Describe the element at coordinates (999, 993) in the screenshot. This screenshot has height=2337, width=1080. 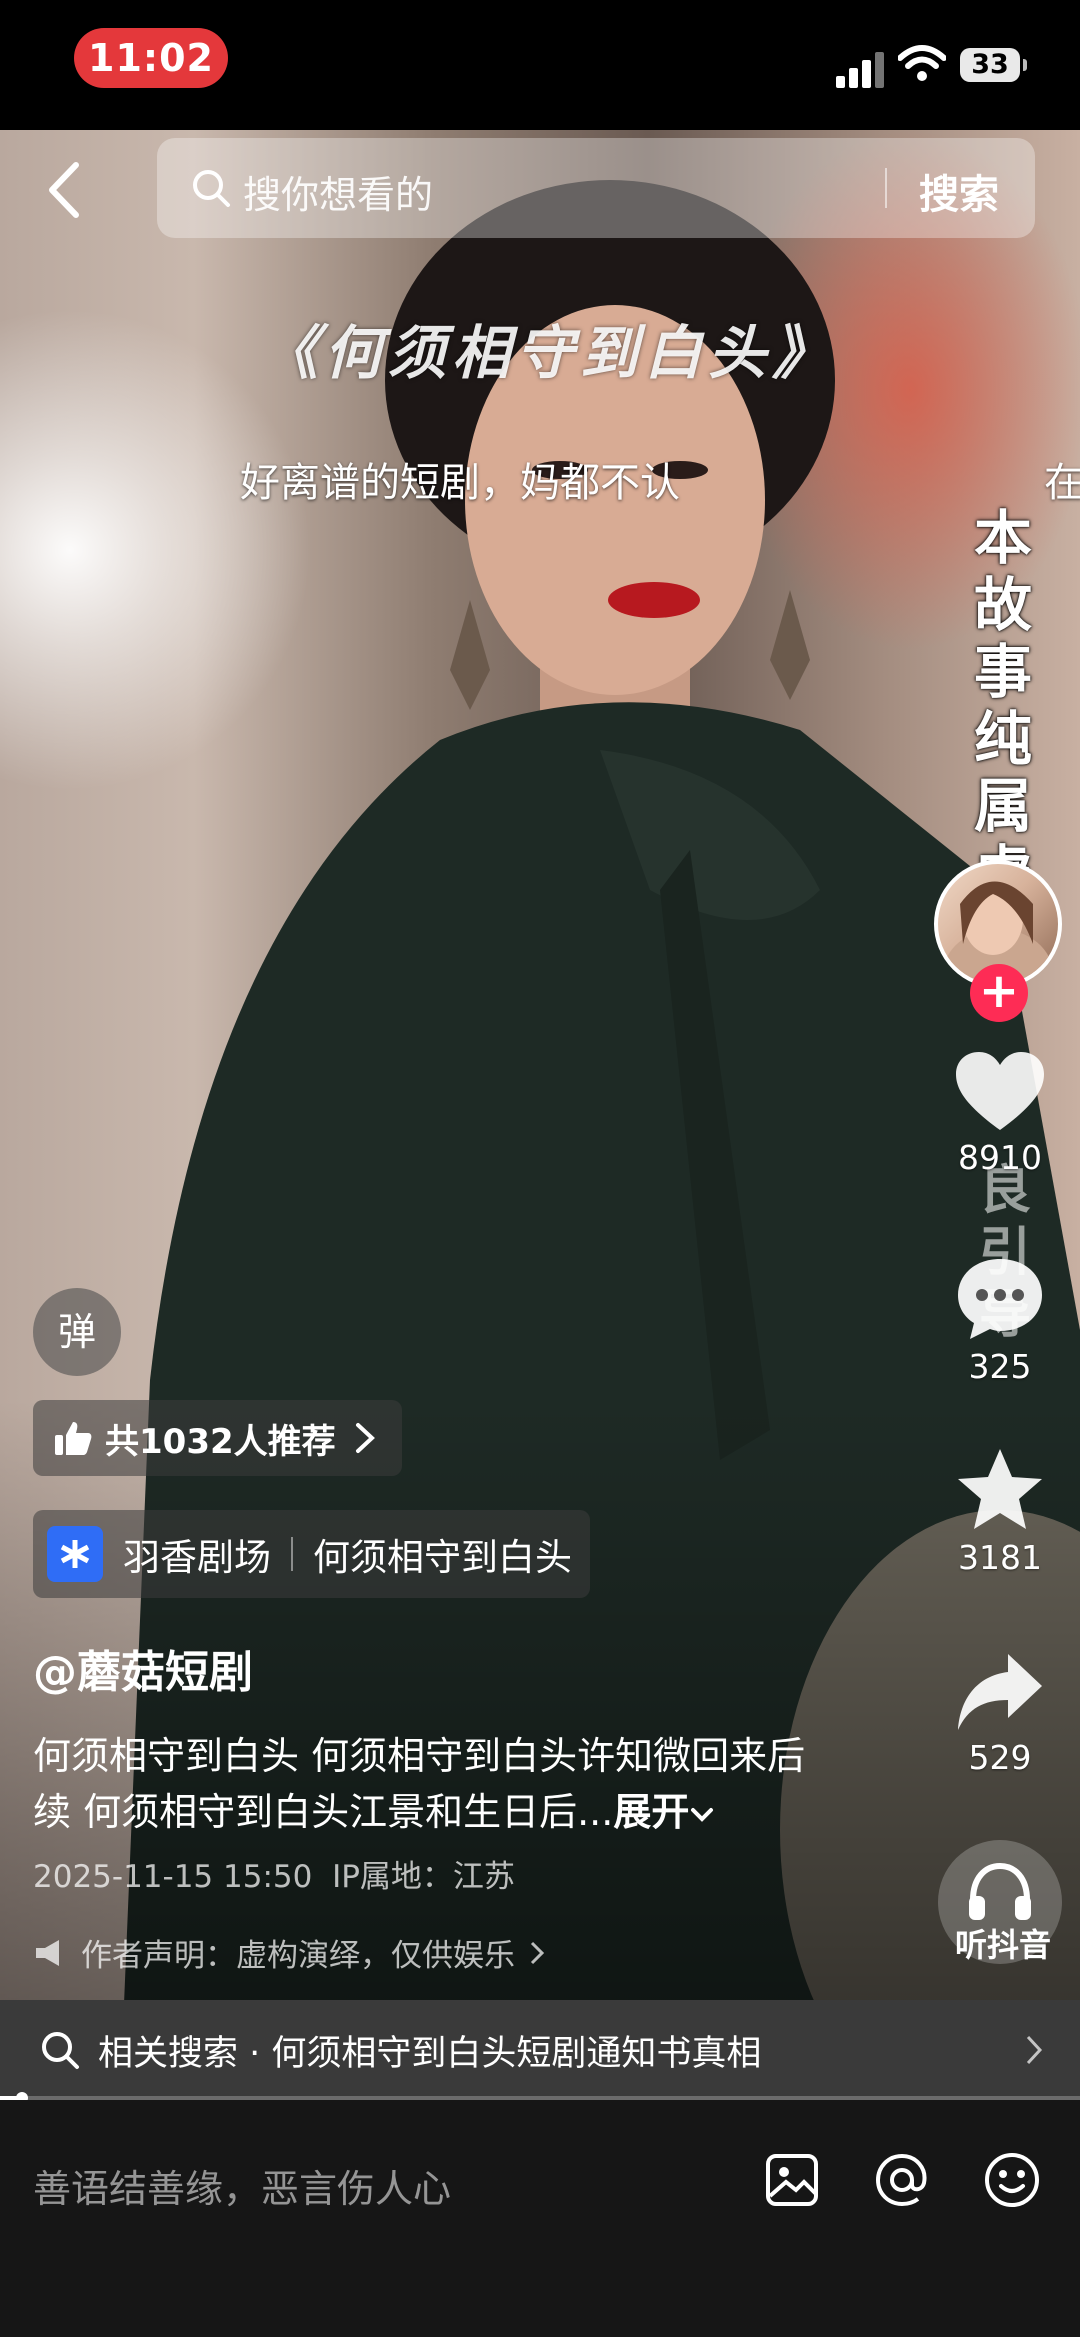
I see `follow-button: +` at that location.